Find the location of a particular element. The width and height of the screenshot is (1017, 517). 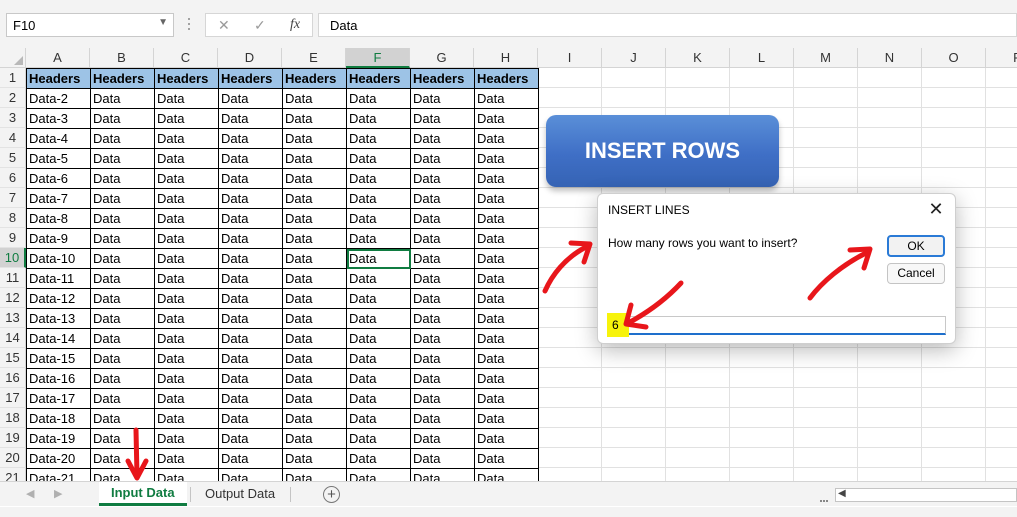

table-cell: Data-10 is located at coordinates (58, 258).